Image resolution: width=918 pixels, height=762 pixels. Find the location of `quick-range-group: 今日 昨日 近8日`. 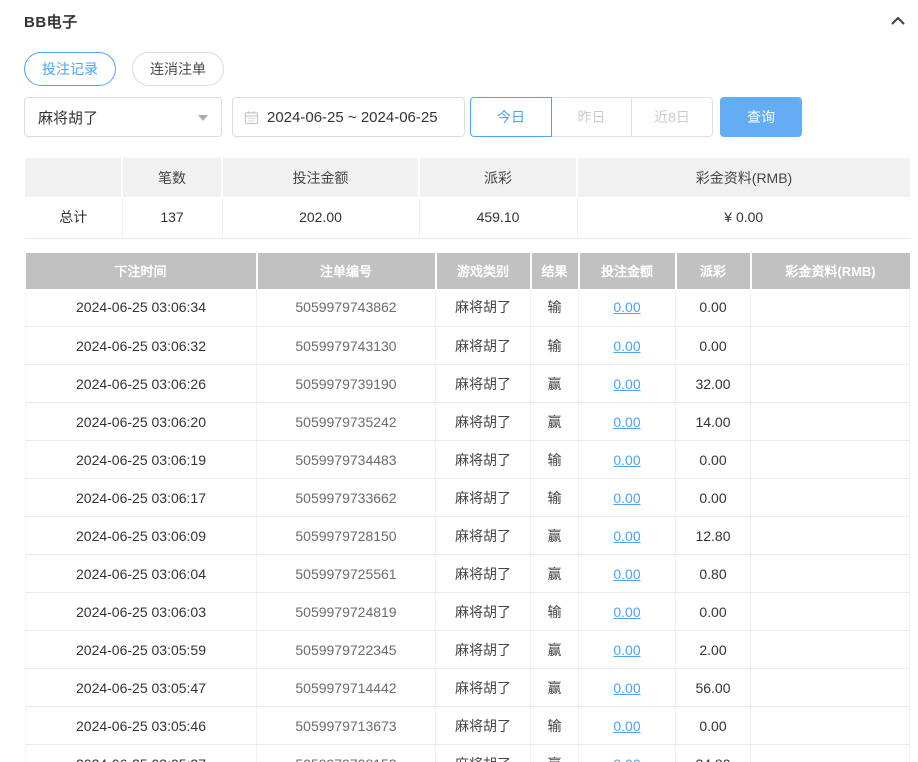

quick-range-group: 今日 昨日 近8日 is located at coordinates (591, 117).